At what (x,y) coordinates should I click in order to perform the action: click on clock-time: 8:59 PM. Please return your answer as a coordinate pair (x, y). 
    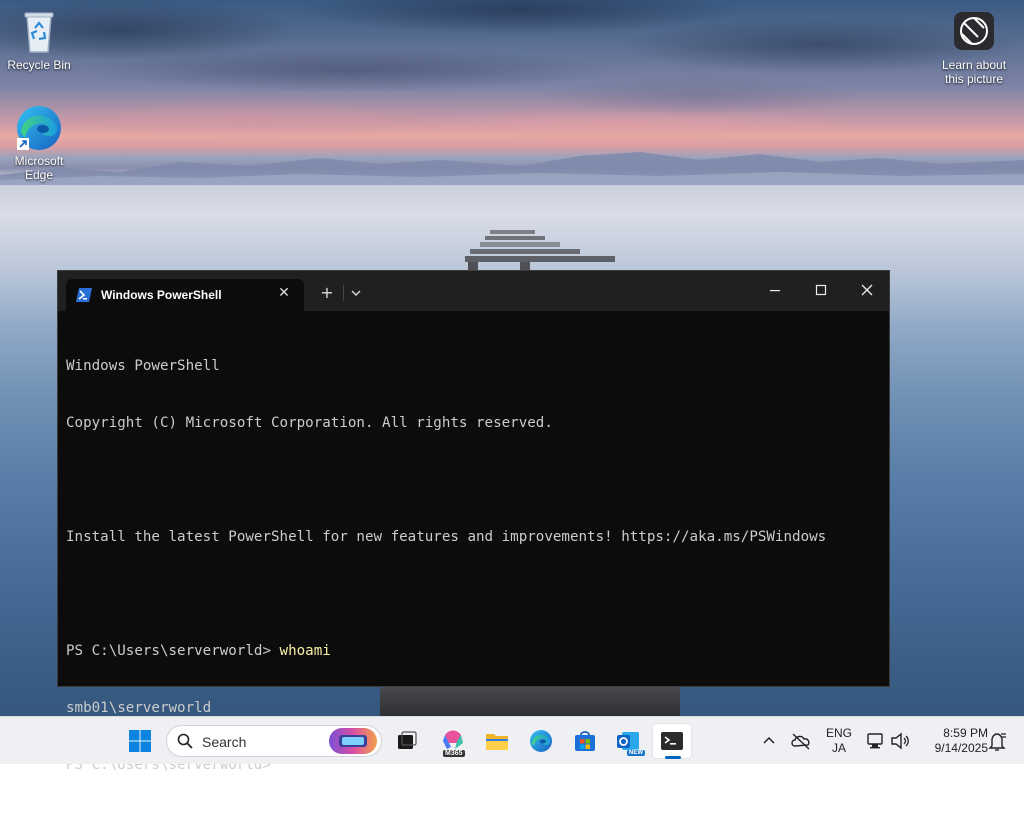
    Looking at the image, I should click on (965, 733).